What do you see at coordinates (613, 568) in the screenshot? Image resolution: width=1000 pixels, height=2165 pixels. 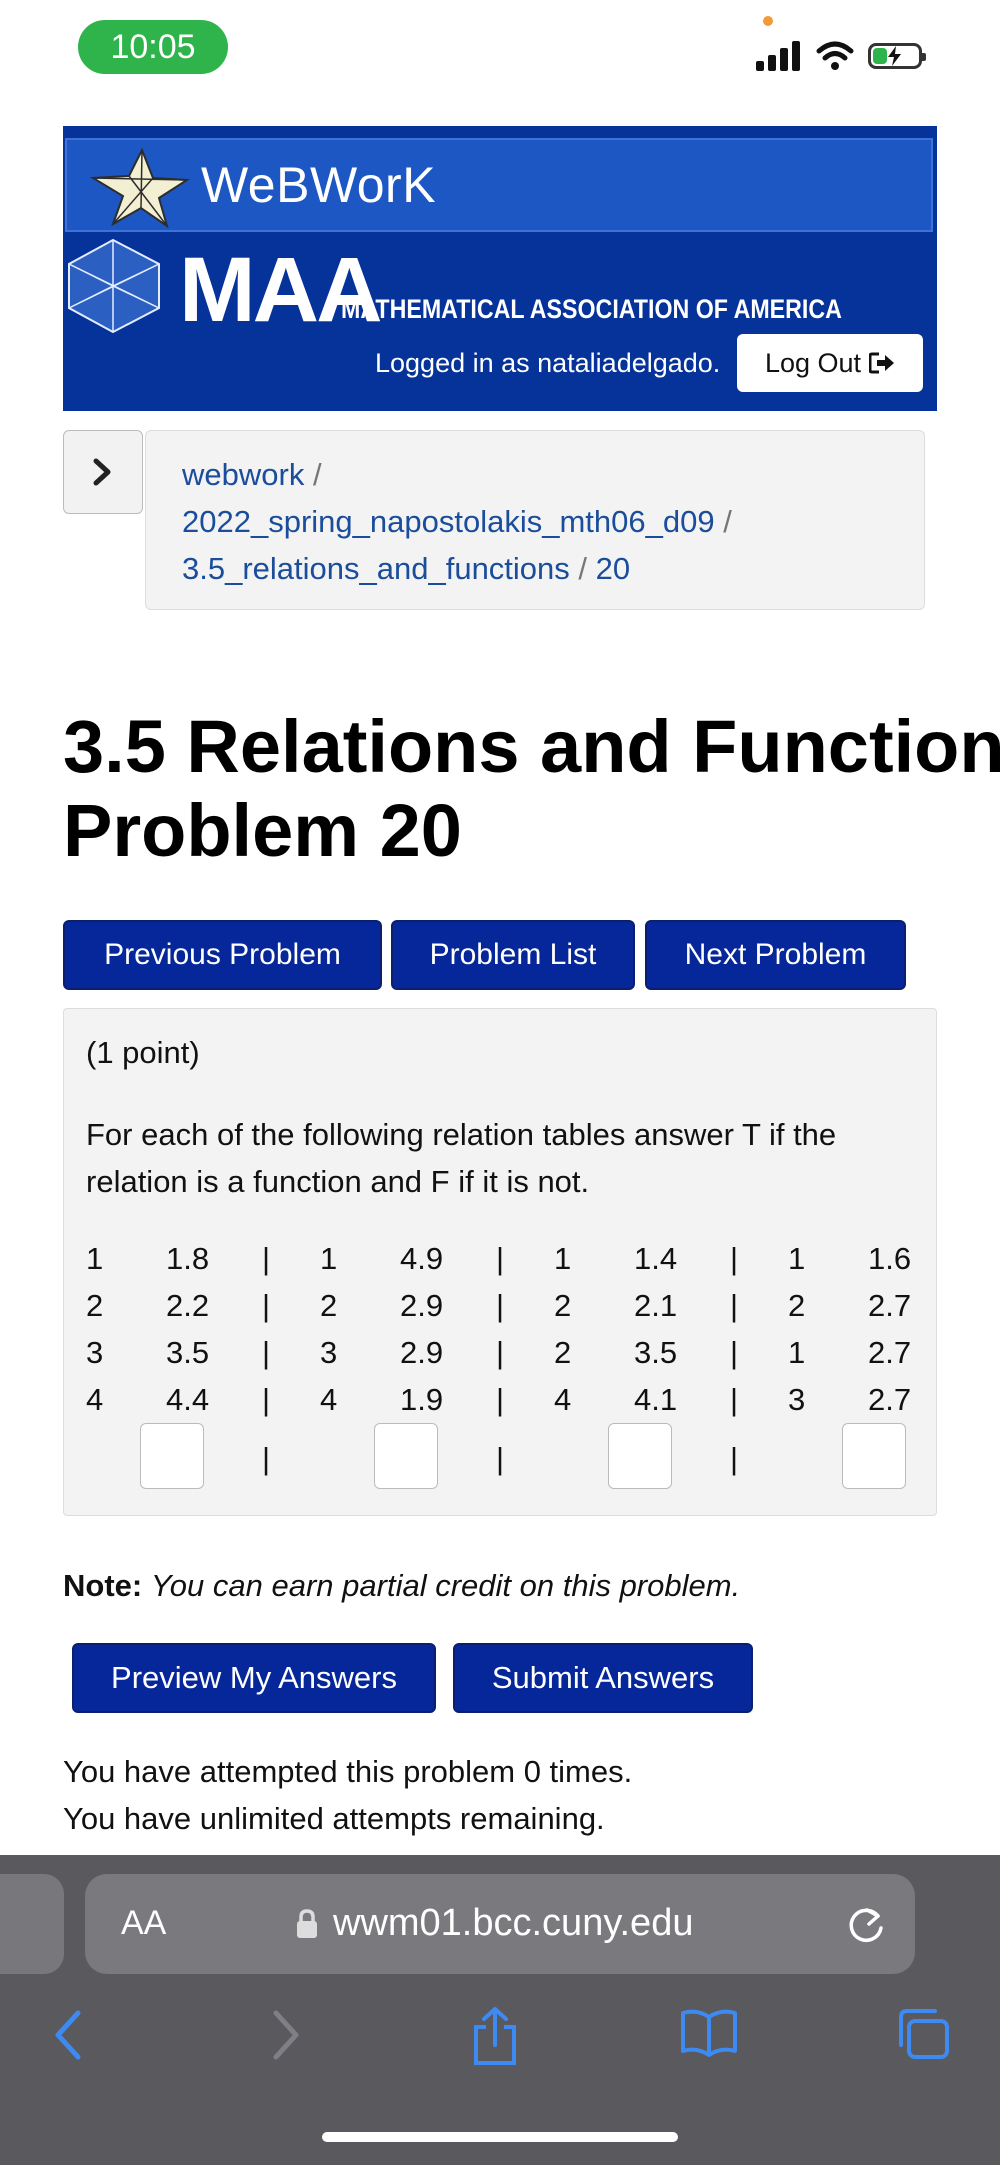 I see `breadcrumb-current-problem: 20` at bounding box center [613, 568].